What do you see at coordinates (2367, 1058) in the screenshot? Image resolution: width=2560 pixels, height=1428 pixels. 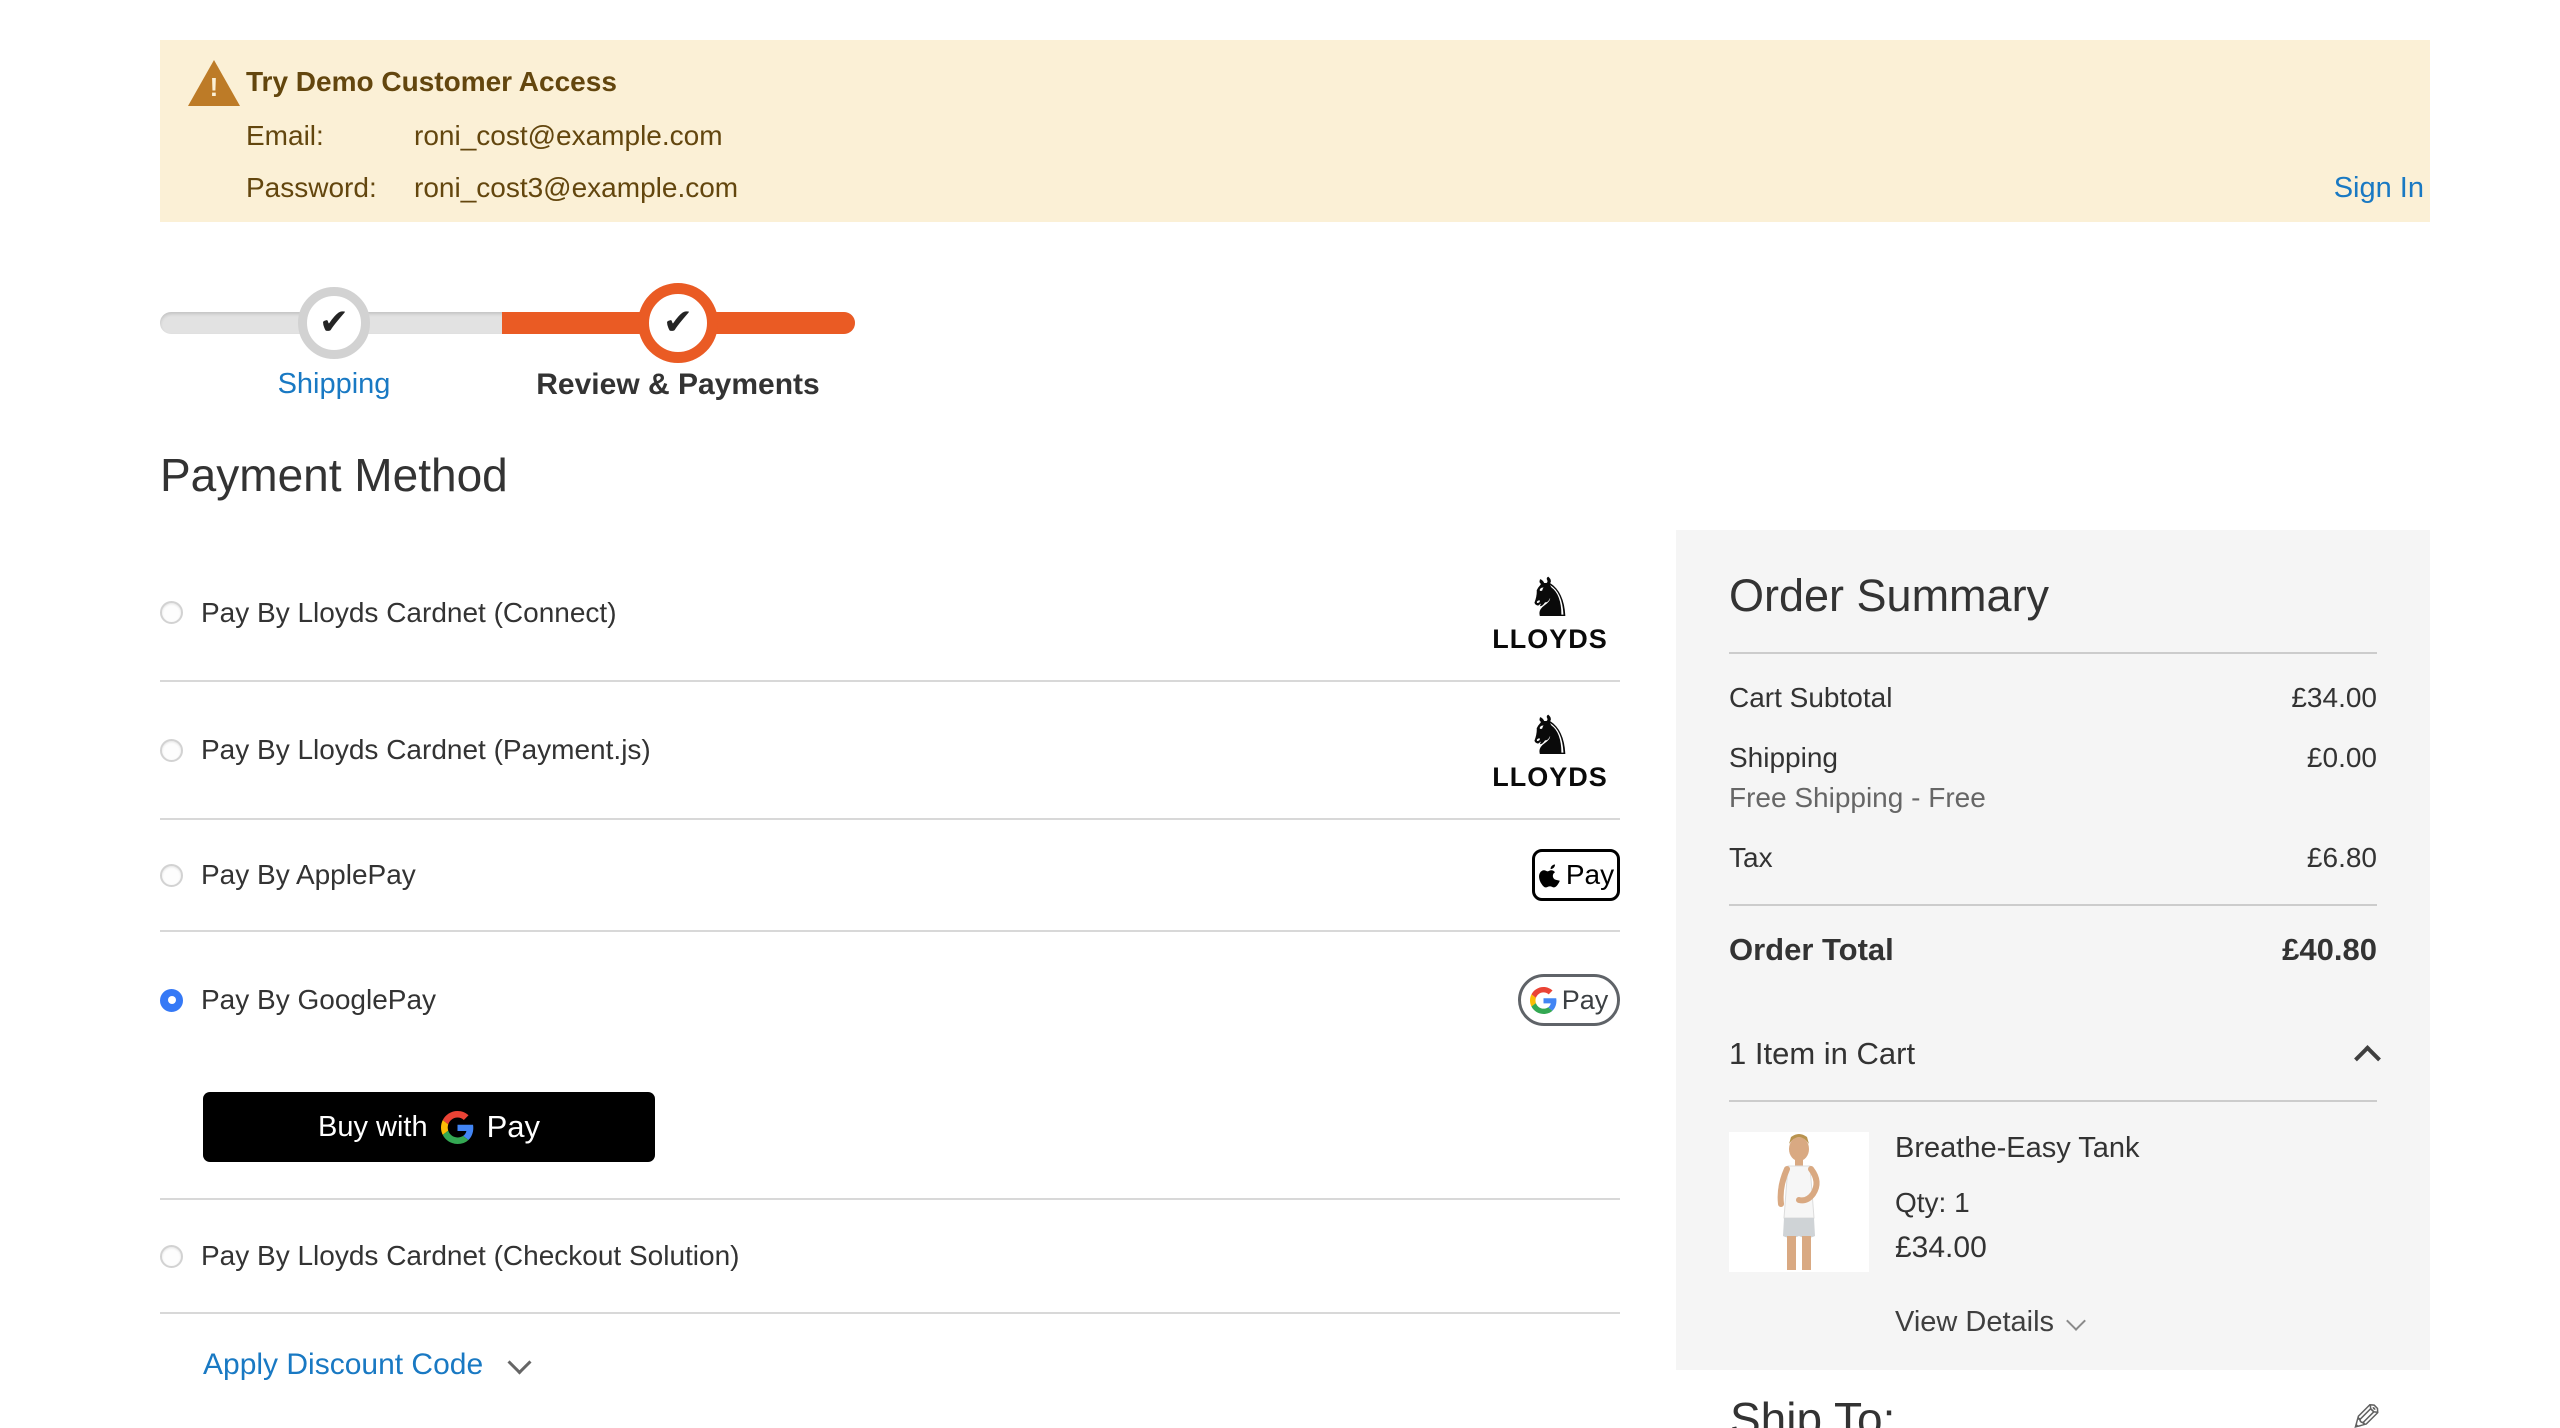 I see `chevron-up-icon` at bounding box center [2367, 1058].